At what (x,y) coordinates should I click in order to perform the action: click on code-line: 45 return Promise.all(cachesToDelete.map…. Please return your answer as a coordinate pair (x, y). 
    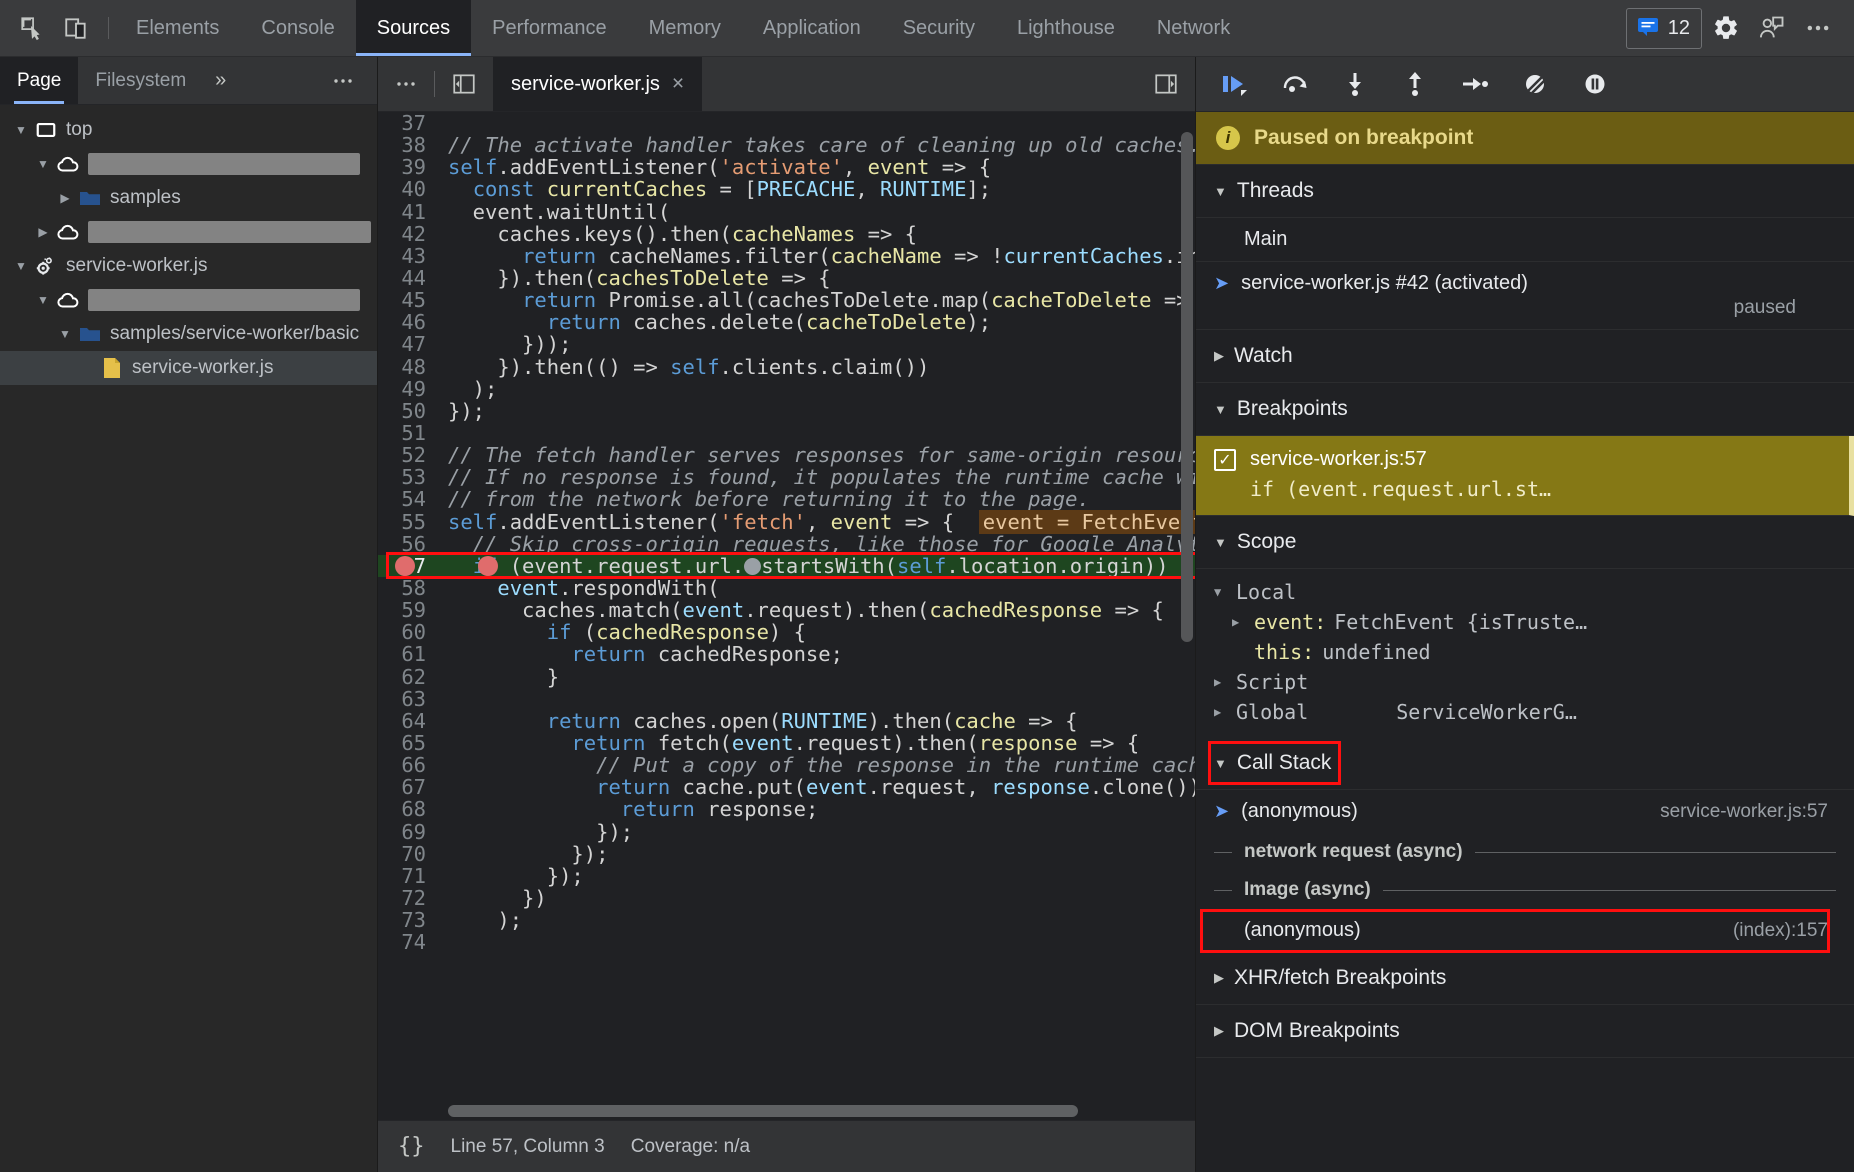
    Looking at the image, I should click on (786, 300).